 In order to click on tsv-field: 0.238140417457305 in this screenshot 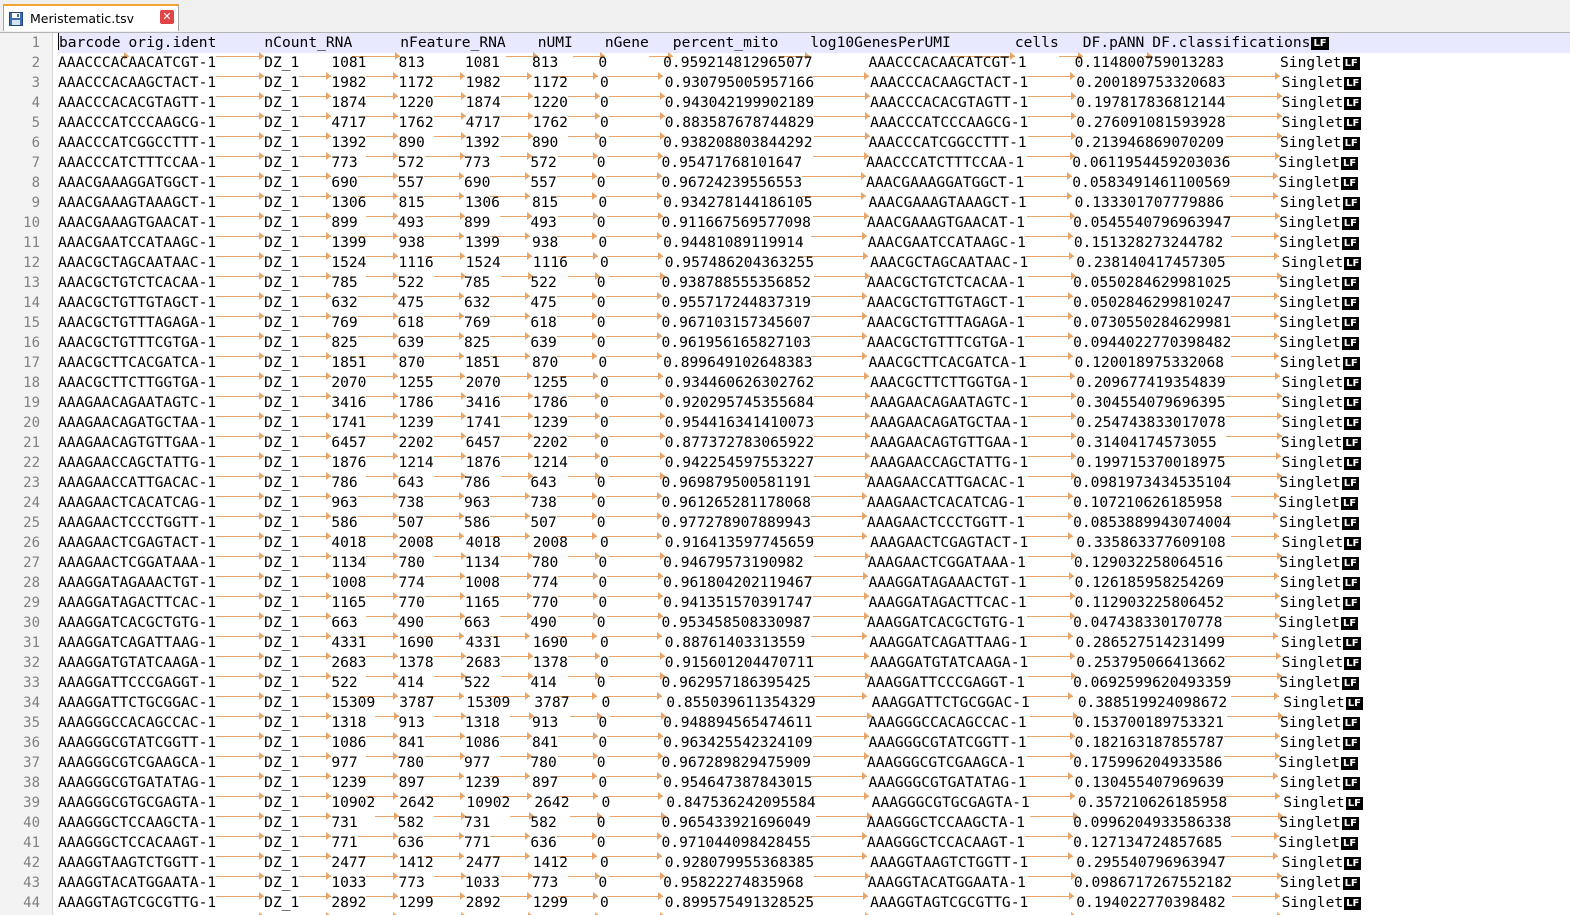, I will do `click(1151, 262)`.